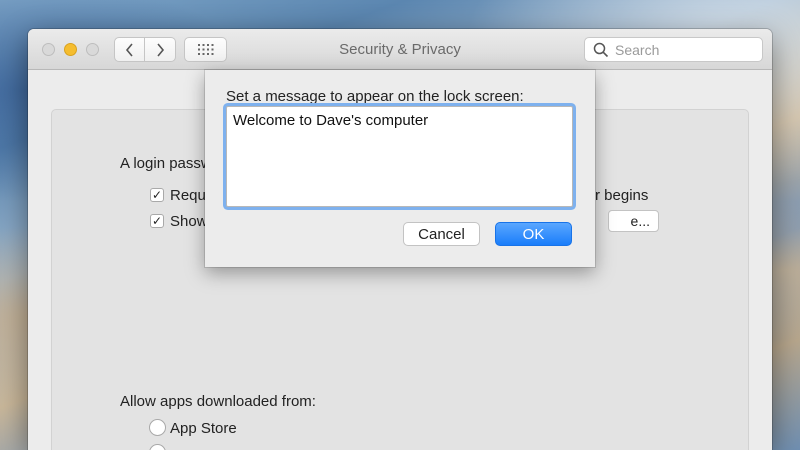 The height and width of the screenshot is (450, 800). Describe the element at coordinates (533, 234) in the screenshot. I see `ok-button: OK` at that location.